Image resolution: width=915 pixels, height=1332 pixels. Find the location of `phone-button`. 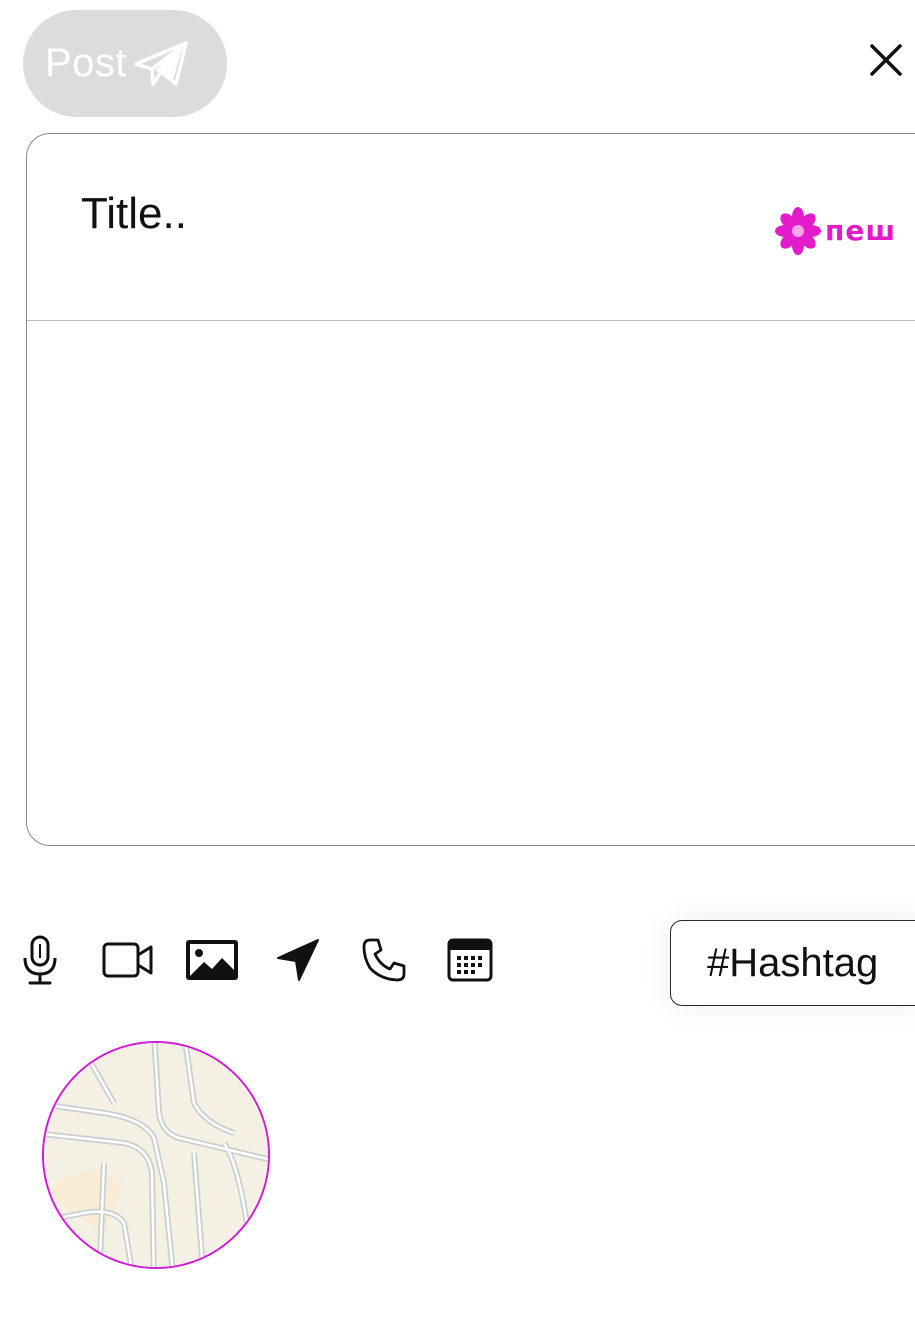

phone-button is located at coordinates (384, 962).